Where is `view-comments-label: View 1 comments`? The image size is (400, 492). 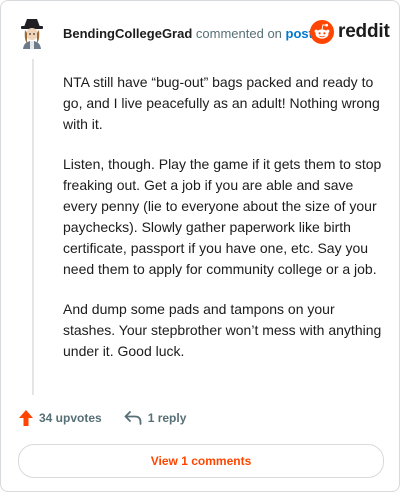 view-comments-label: View 1 comments is located at coordinates (201, 461).